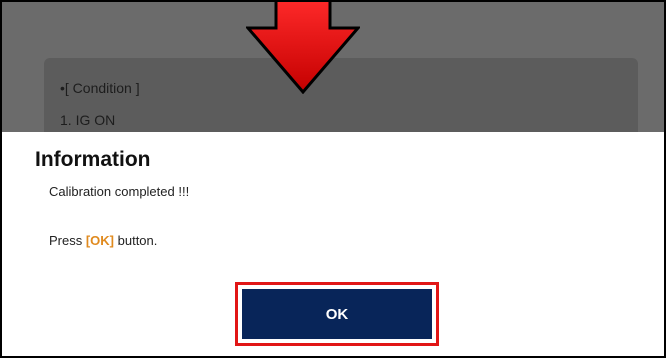 The image size is (666, 358). Describe the element at coordinates (67, 240) in the screenshot. I see `instruction-prefix: Press` at that location.